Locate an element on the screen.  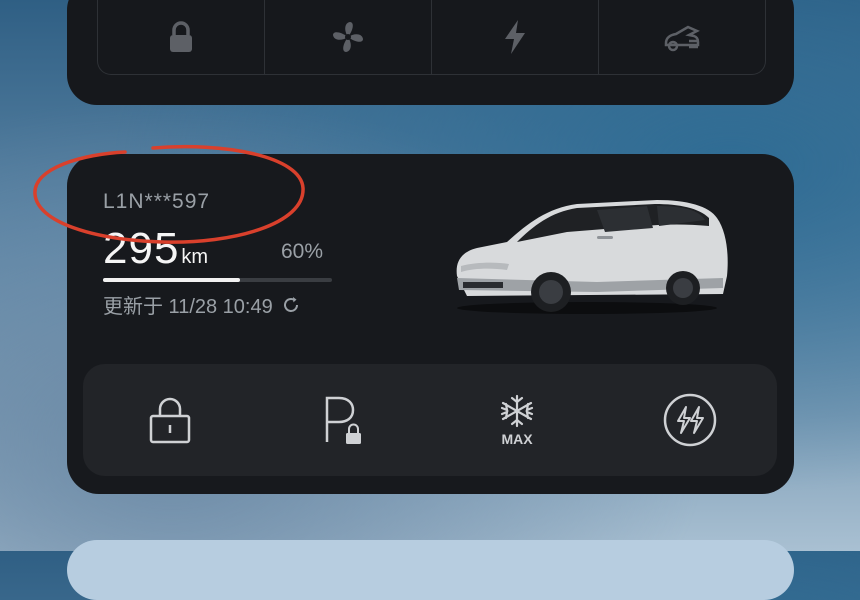
defrost-max-icon: MAX is located at coordinates (516, 420).